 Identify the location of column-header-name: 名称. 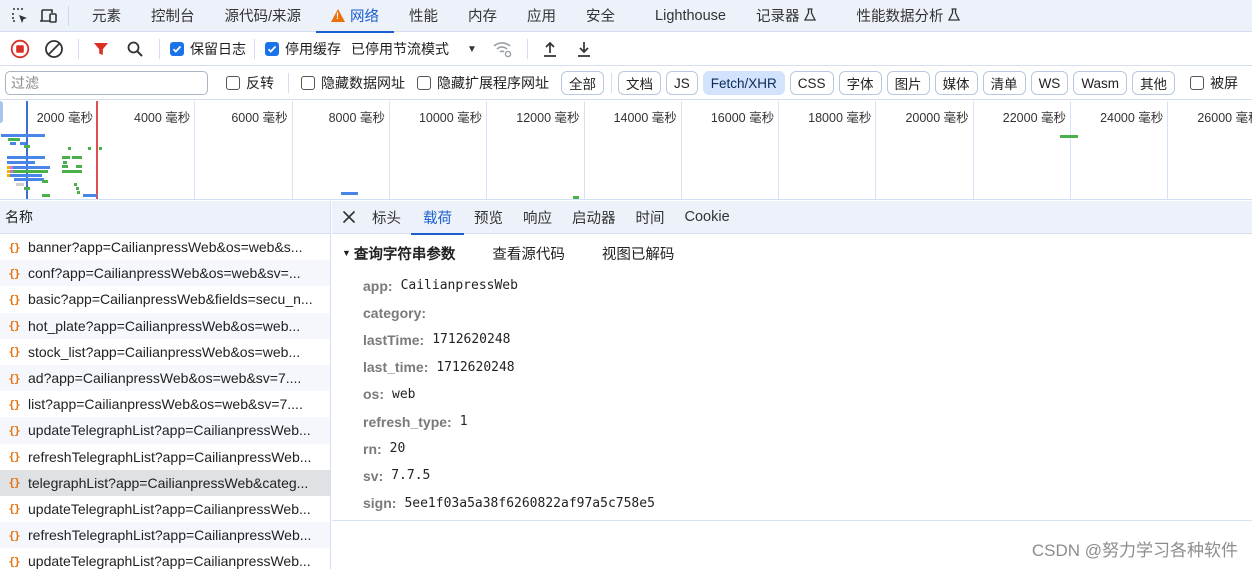
(165, 217).